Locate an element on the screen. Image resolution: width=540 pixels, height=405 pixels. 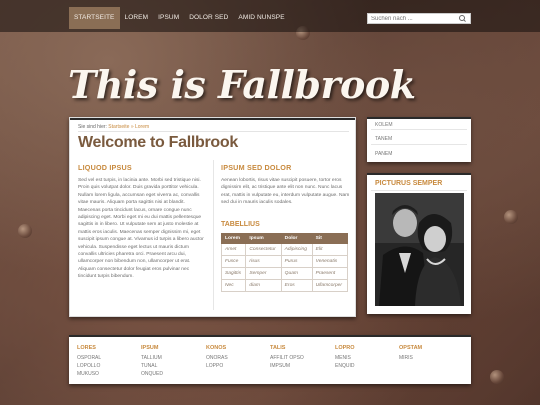
site-title: This is Fallbrook is located at coordinates (242, 84).